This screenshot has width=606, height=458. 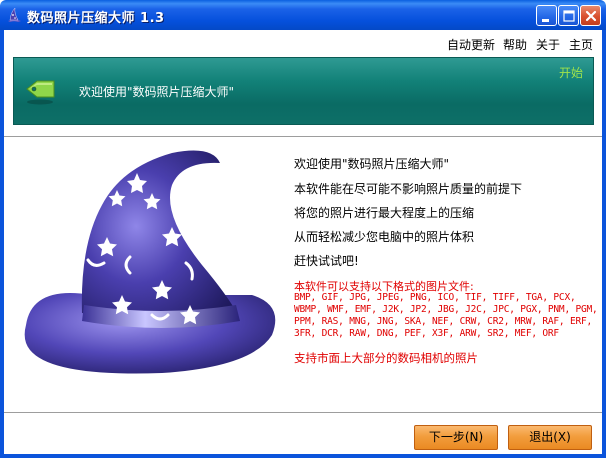 I want to click on window-border-bottom, so click(x=303, y=456).